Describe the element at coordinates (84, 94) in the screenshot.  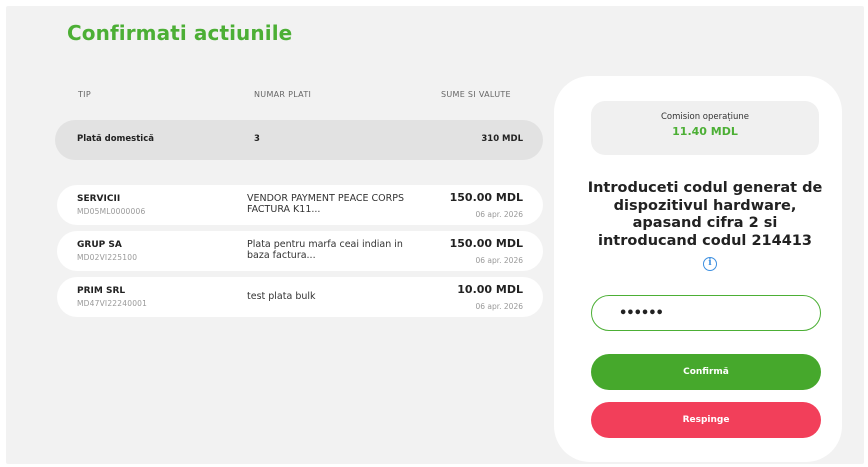
I see `column-header-type: TIP` at that location.